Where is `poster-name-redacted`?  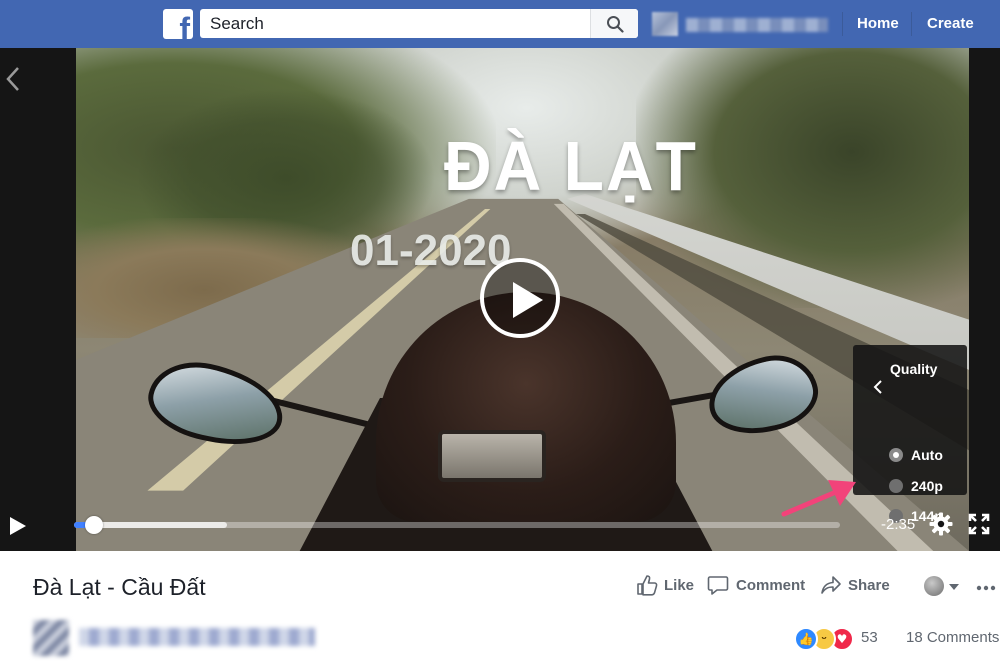
poster-name-redacted is located at coordinates (197, 637).